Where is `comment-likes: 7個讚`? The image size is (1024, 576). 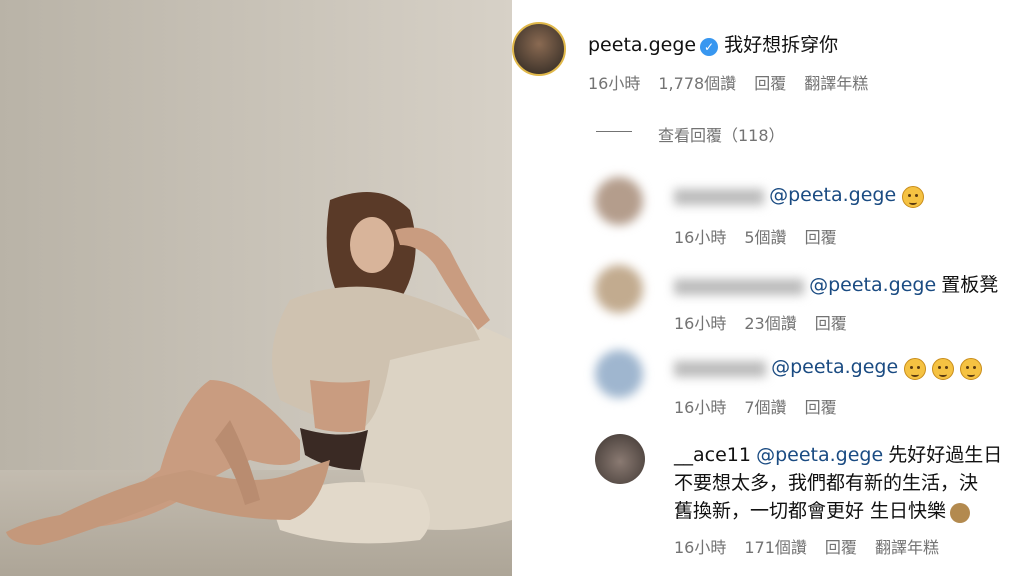
comment-likes: 7個讚 is located at coordinates (765, 407).